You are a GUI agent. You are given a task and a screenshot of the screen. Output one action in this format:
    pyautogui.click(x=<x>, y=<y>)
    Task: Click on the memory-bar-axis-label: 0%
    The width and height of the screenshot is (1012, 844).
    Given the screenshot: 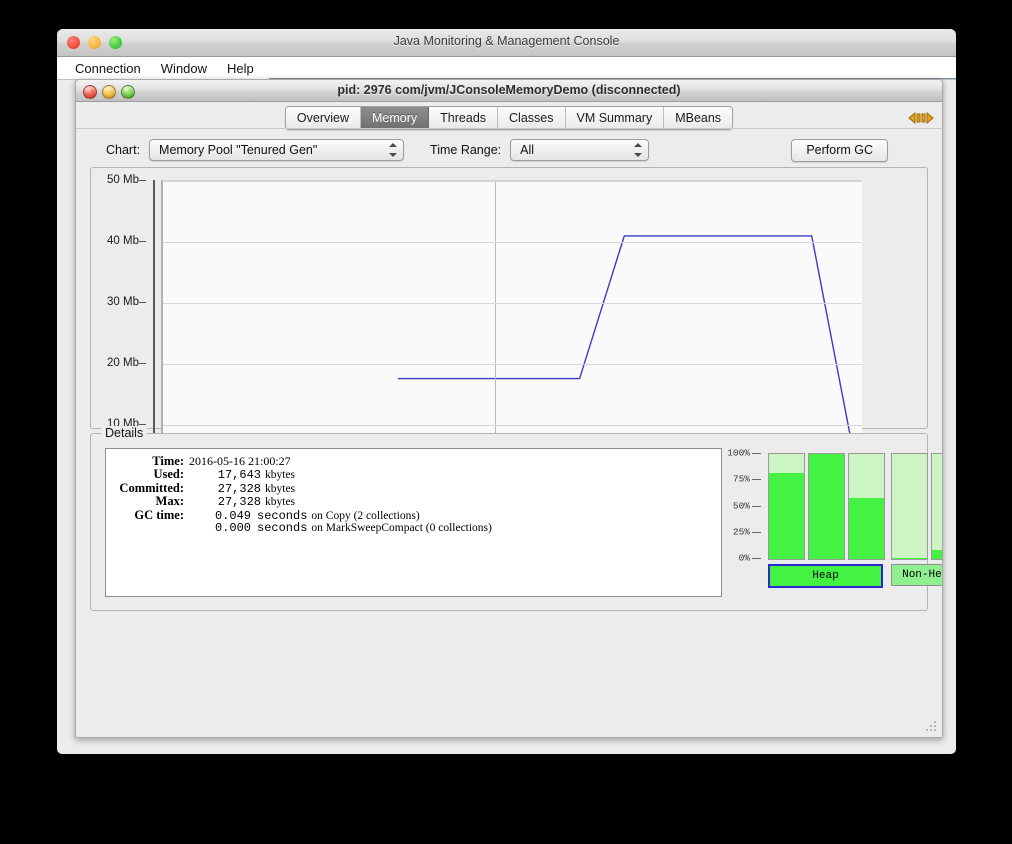 What is the action you would take?
    pyautogui.click(x=744, y=558)
    